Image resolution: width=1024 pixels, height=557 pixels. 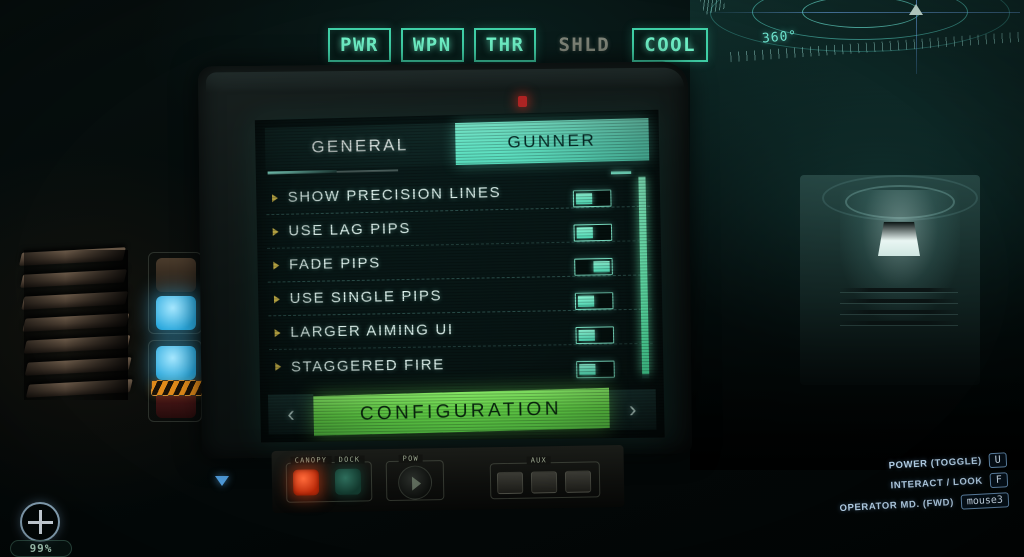 What do you see at coordinates (175, 293) in the screenshot?
I see `switch-group-upper` at bounding box center [175, 293].